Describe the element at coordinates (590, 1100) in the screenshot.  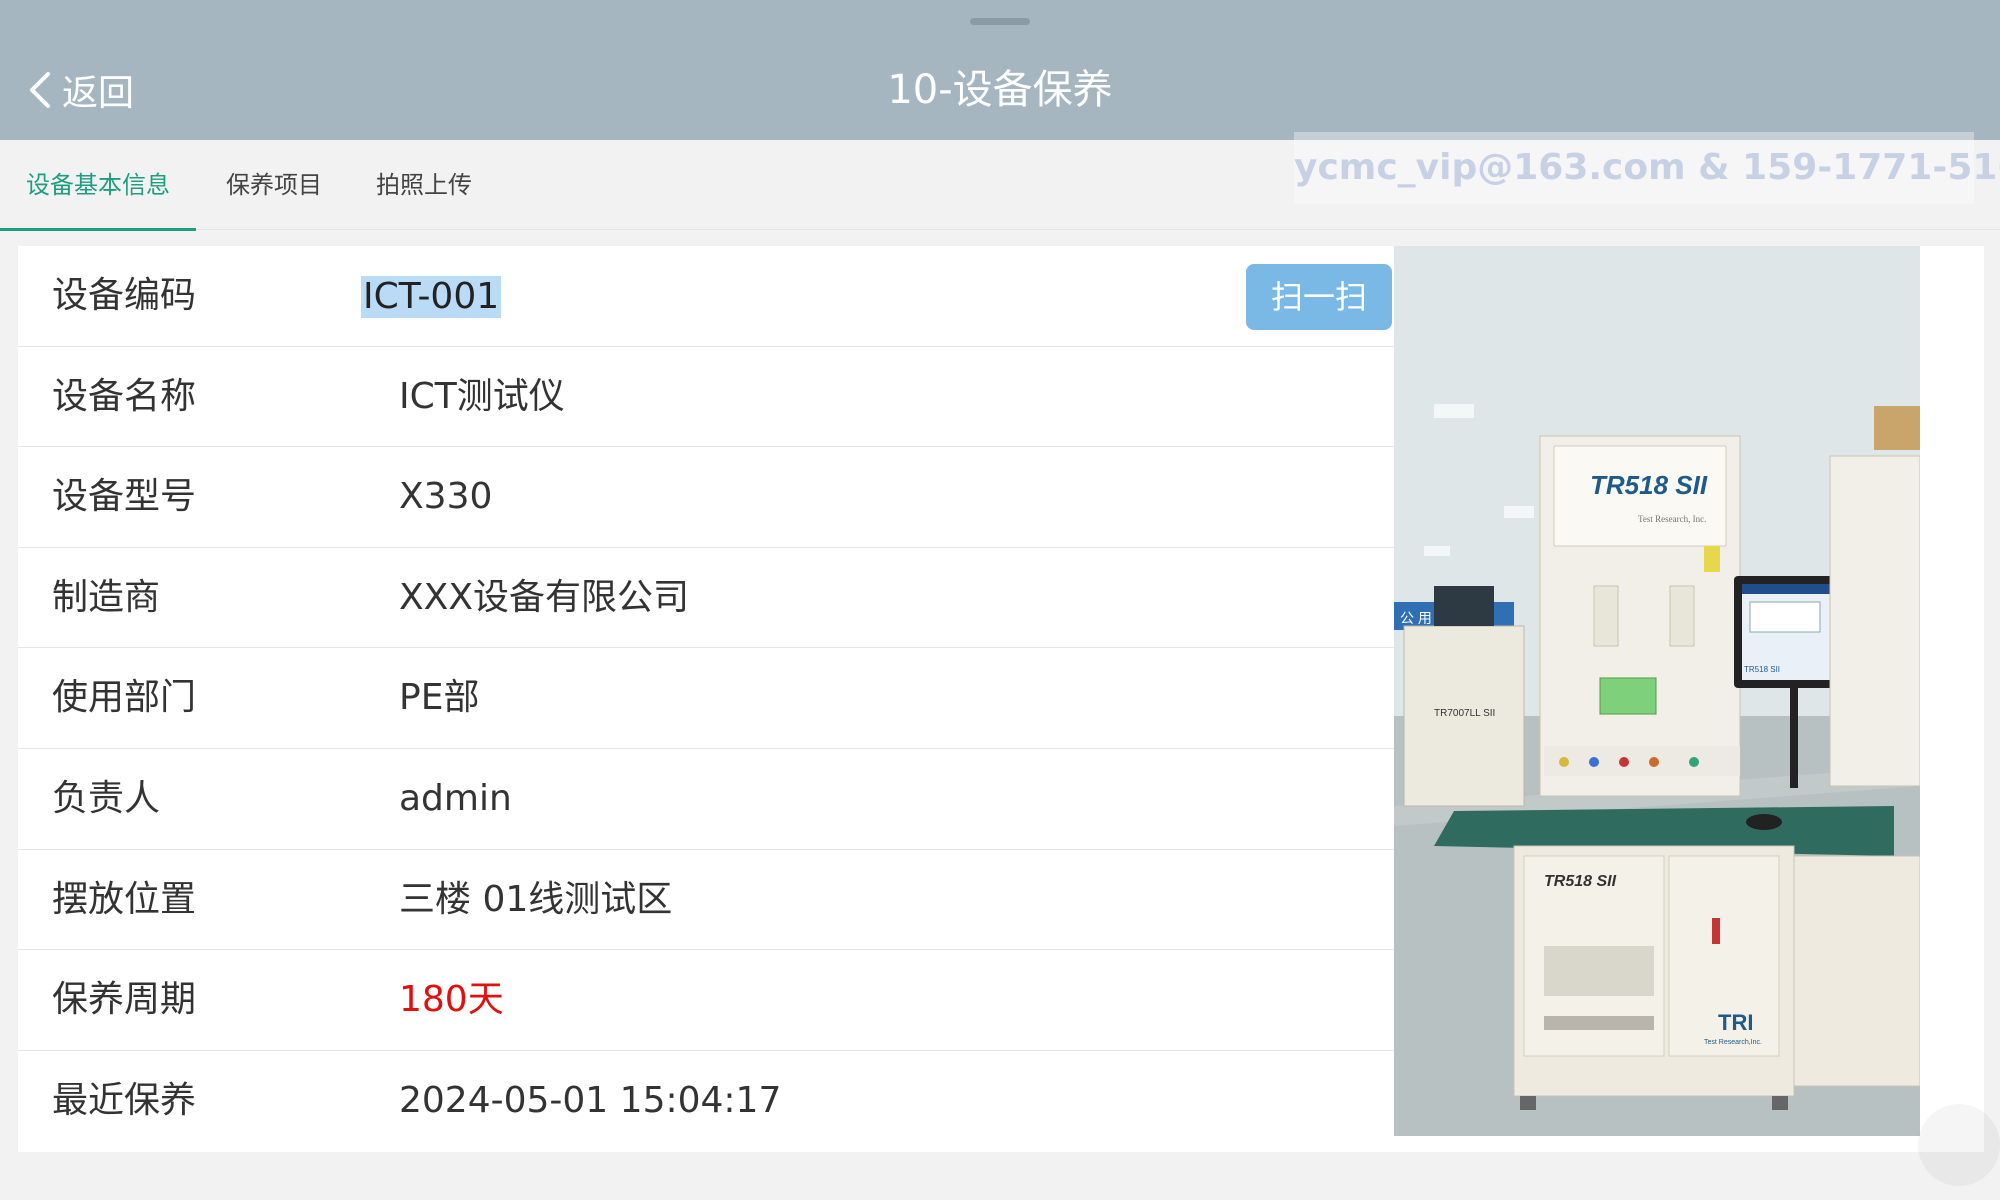
I see `row-value: 2024-05-01 15:04:17` at that location.